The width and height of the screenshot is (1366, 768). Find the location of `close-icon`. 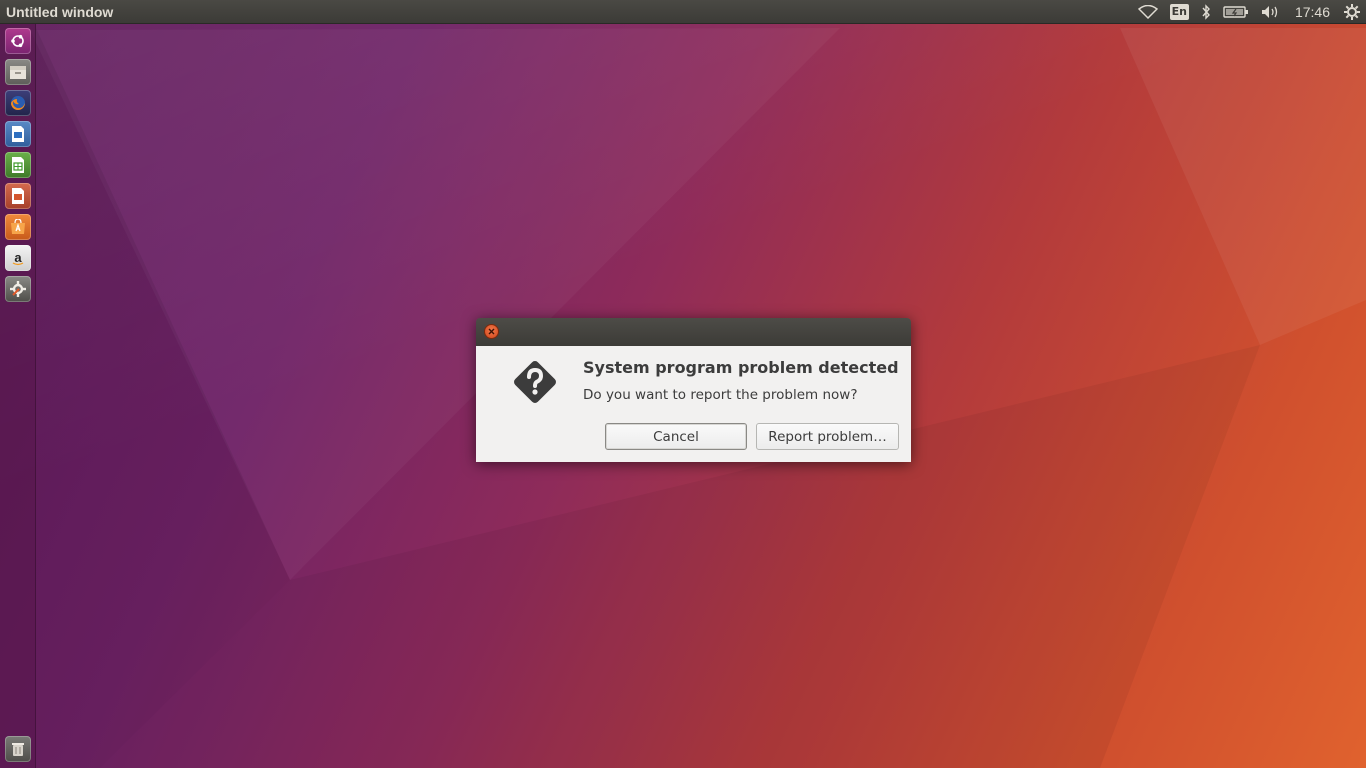

close-icon is located at coordinates (491, 331).